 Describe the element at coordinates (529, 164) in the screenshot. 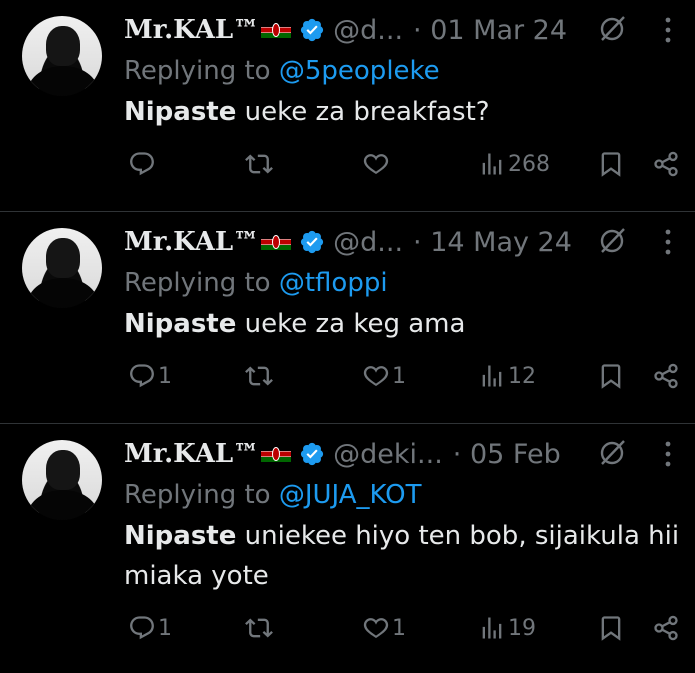

I see `views-count: 268` at that location.